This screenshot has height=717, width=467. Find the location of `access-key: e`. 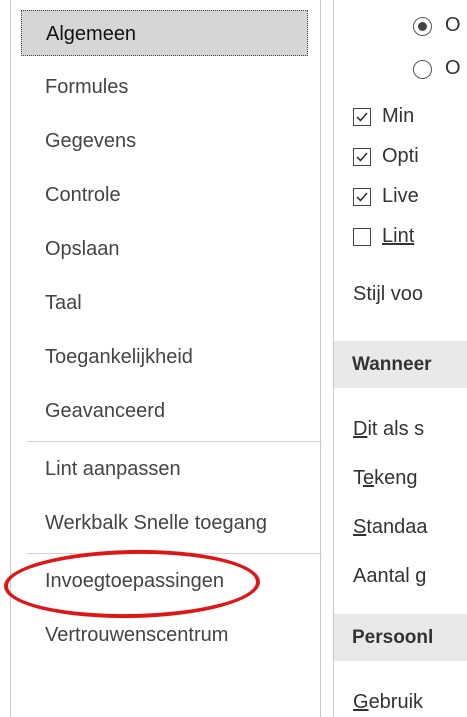

access-key: e is located at coordinates (369, 478).